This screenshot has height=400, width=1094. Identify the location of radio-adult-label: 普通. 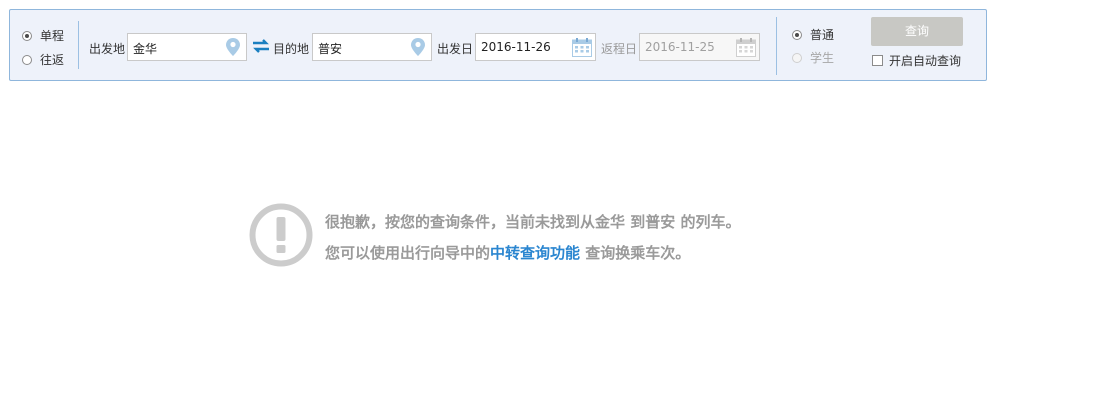
(822, 35).